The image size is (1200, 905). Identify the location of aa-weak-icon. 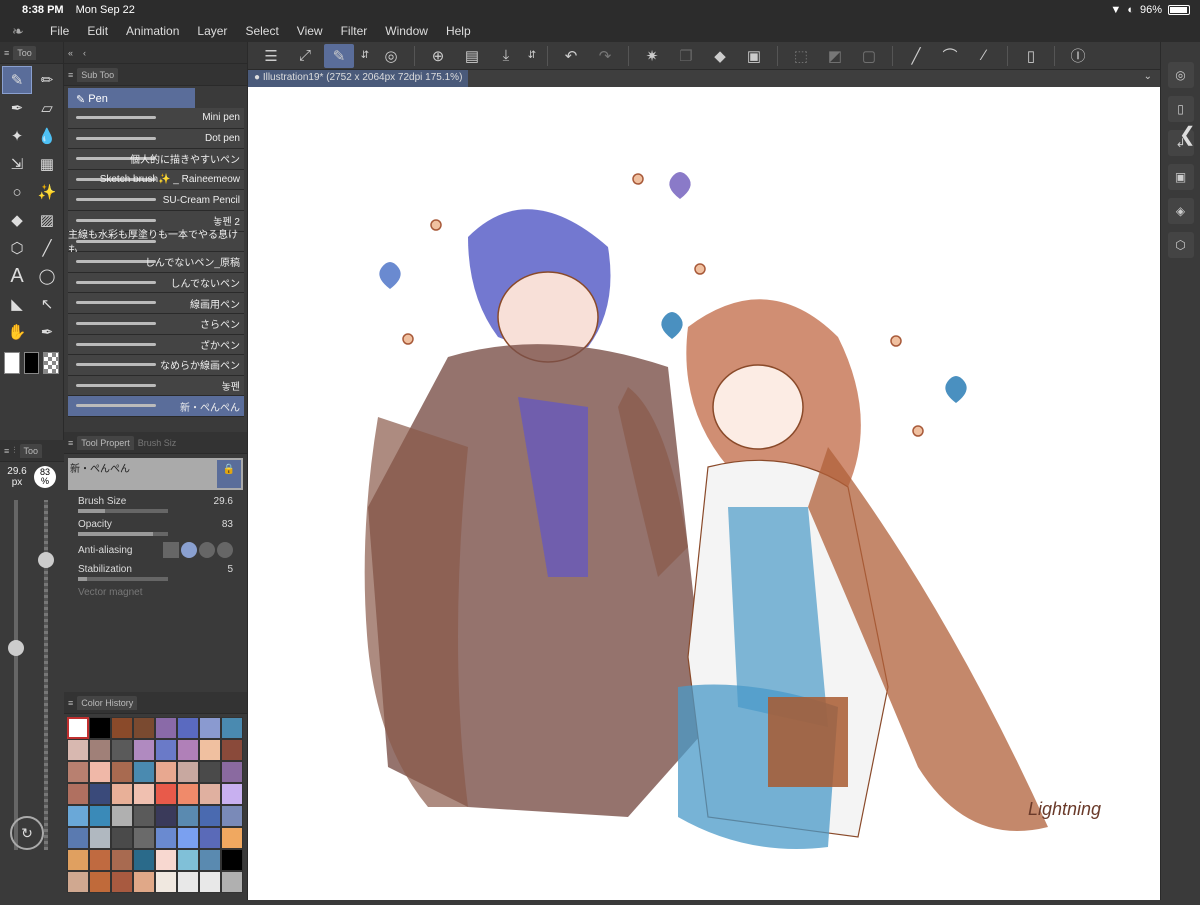
(189, 550).